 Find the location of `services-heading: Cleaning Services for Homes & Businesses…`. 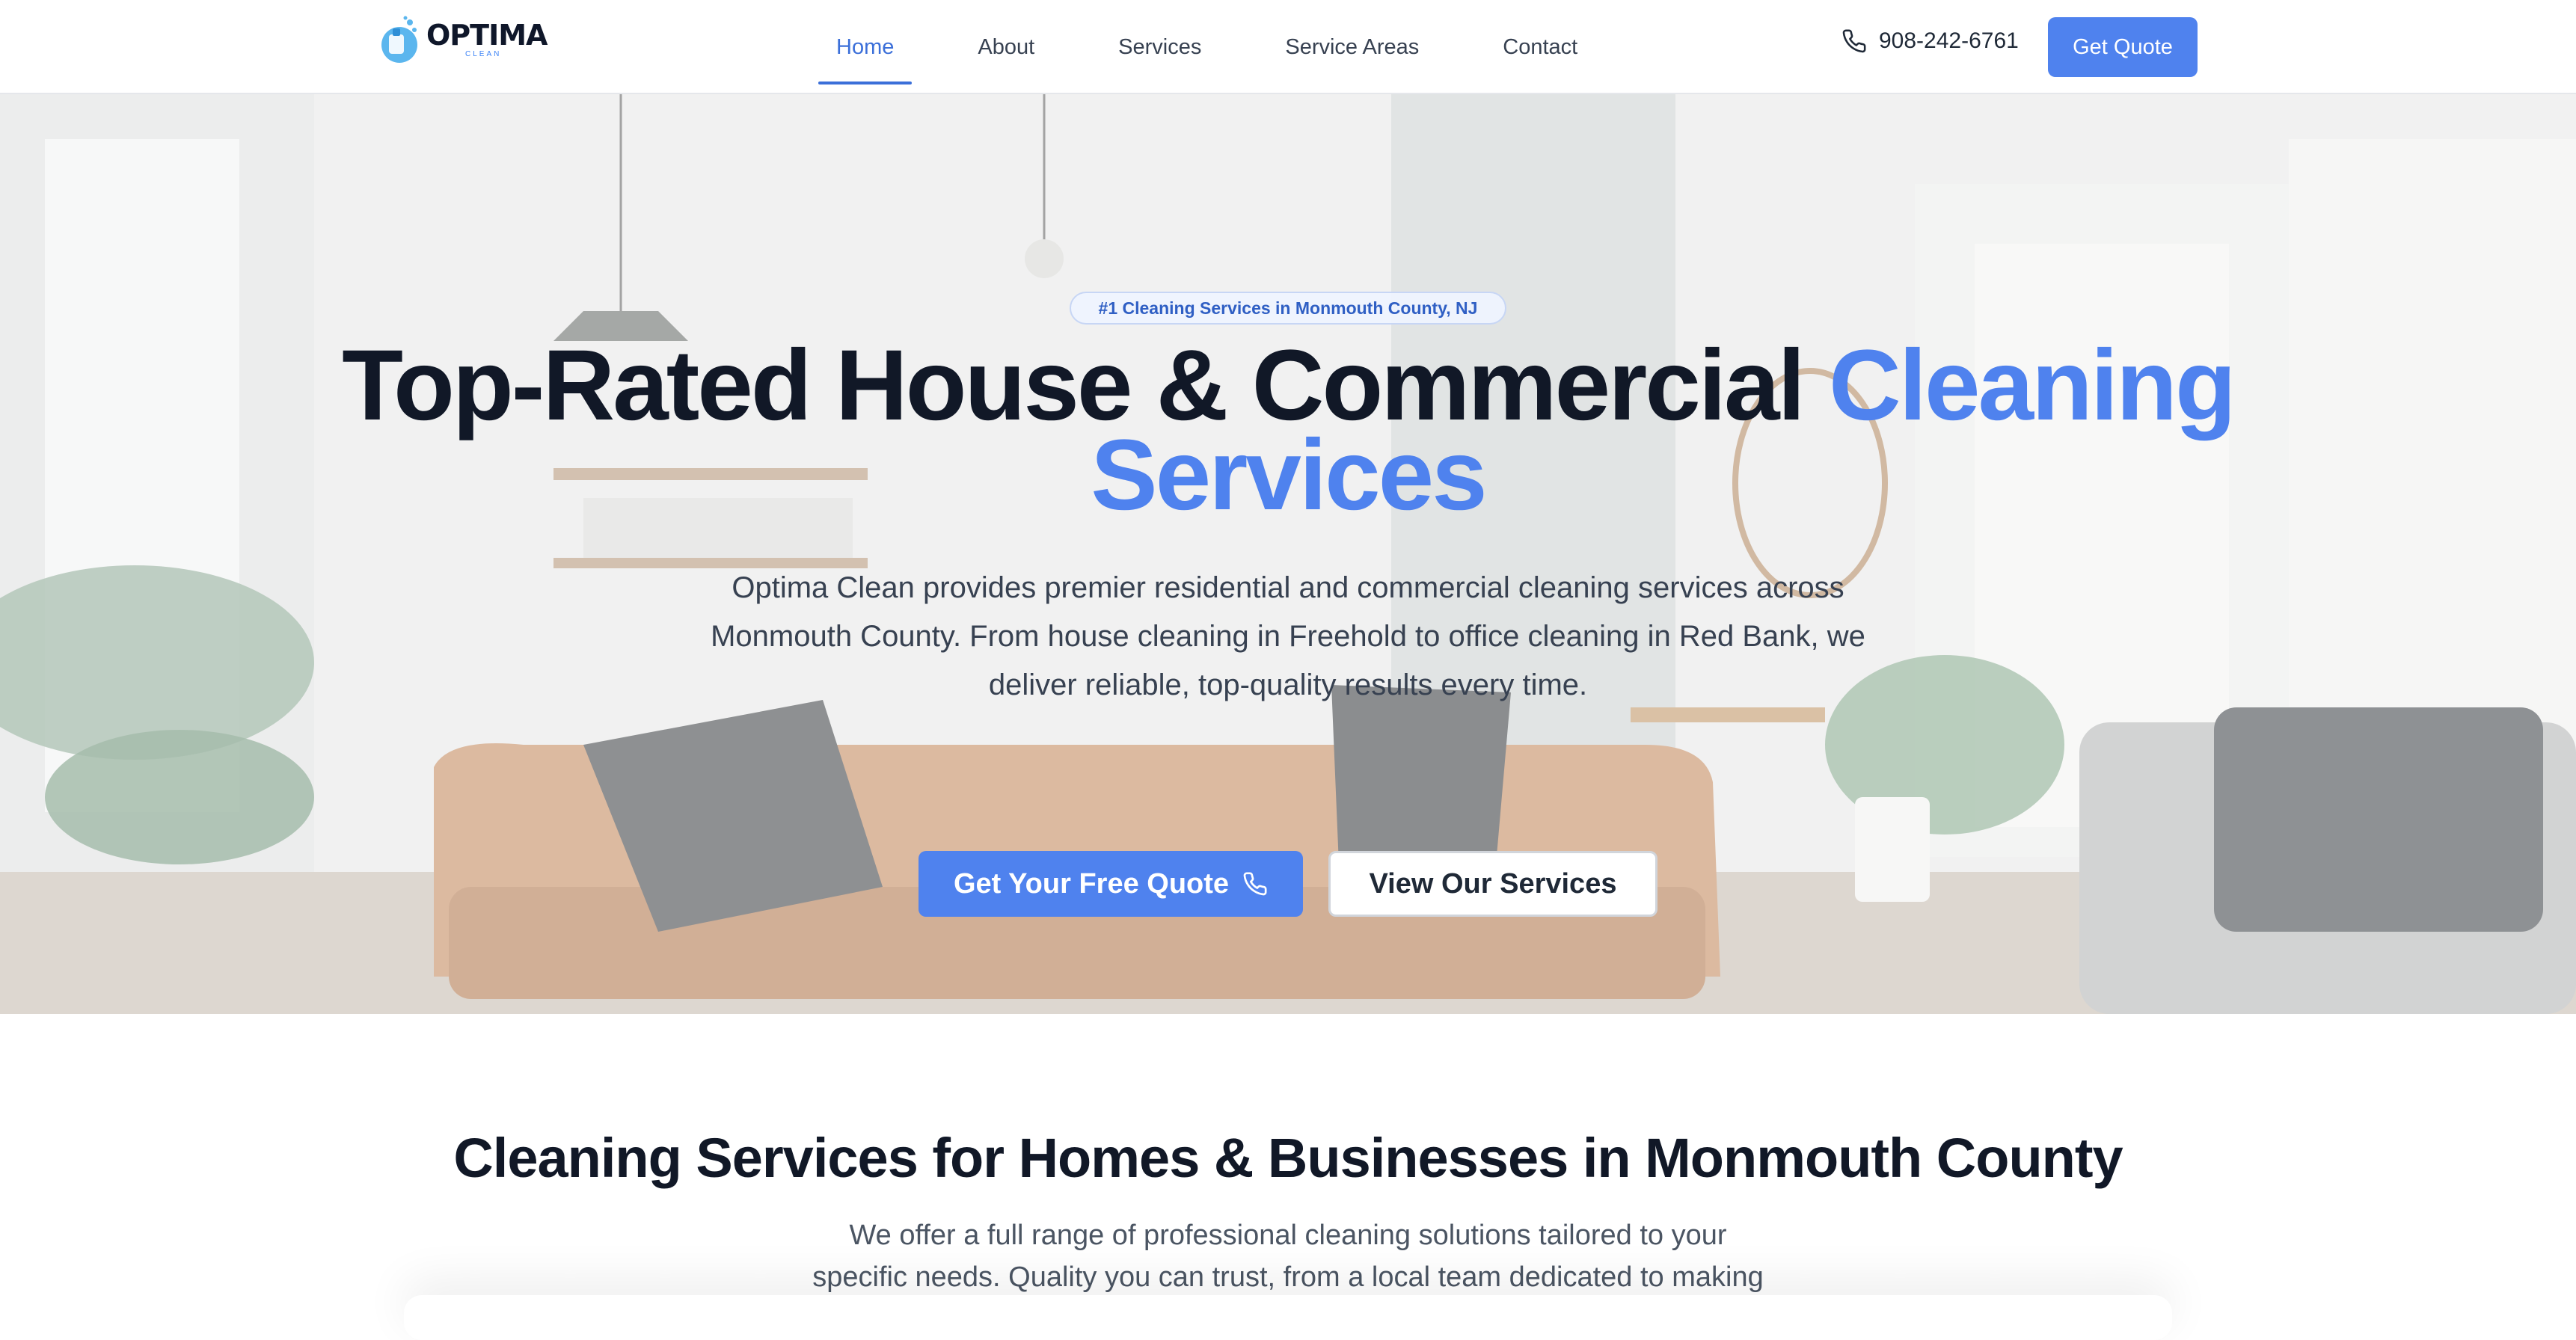

services-heading: Cleaning Services for Homes & Businesses… is located at coordinates (1288, 1158).